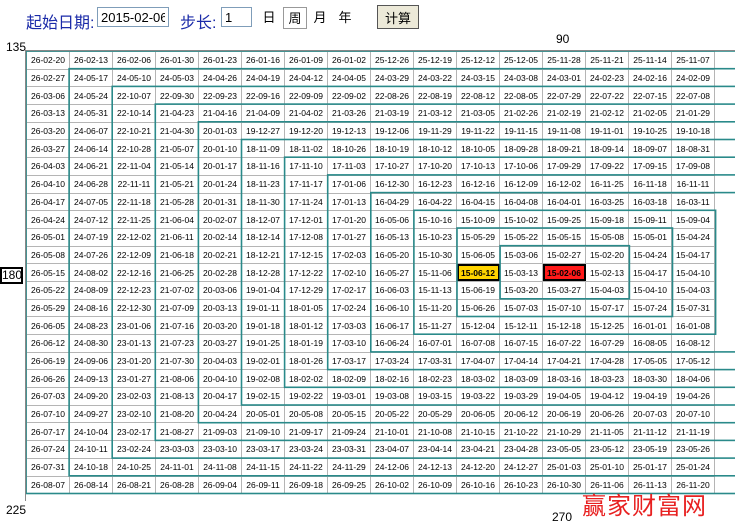 This screenshot has width=735, height=527. I want to click on date-cell: 16-04-15, so click(478, 202).